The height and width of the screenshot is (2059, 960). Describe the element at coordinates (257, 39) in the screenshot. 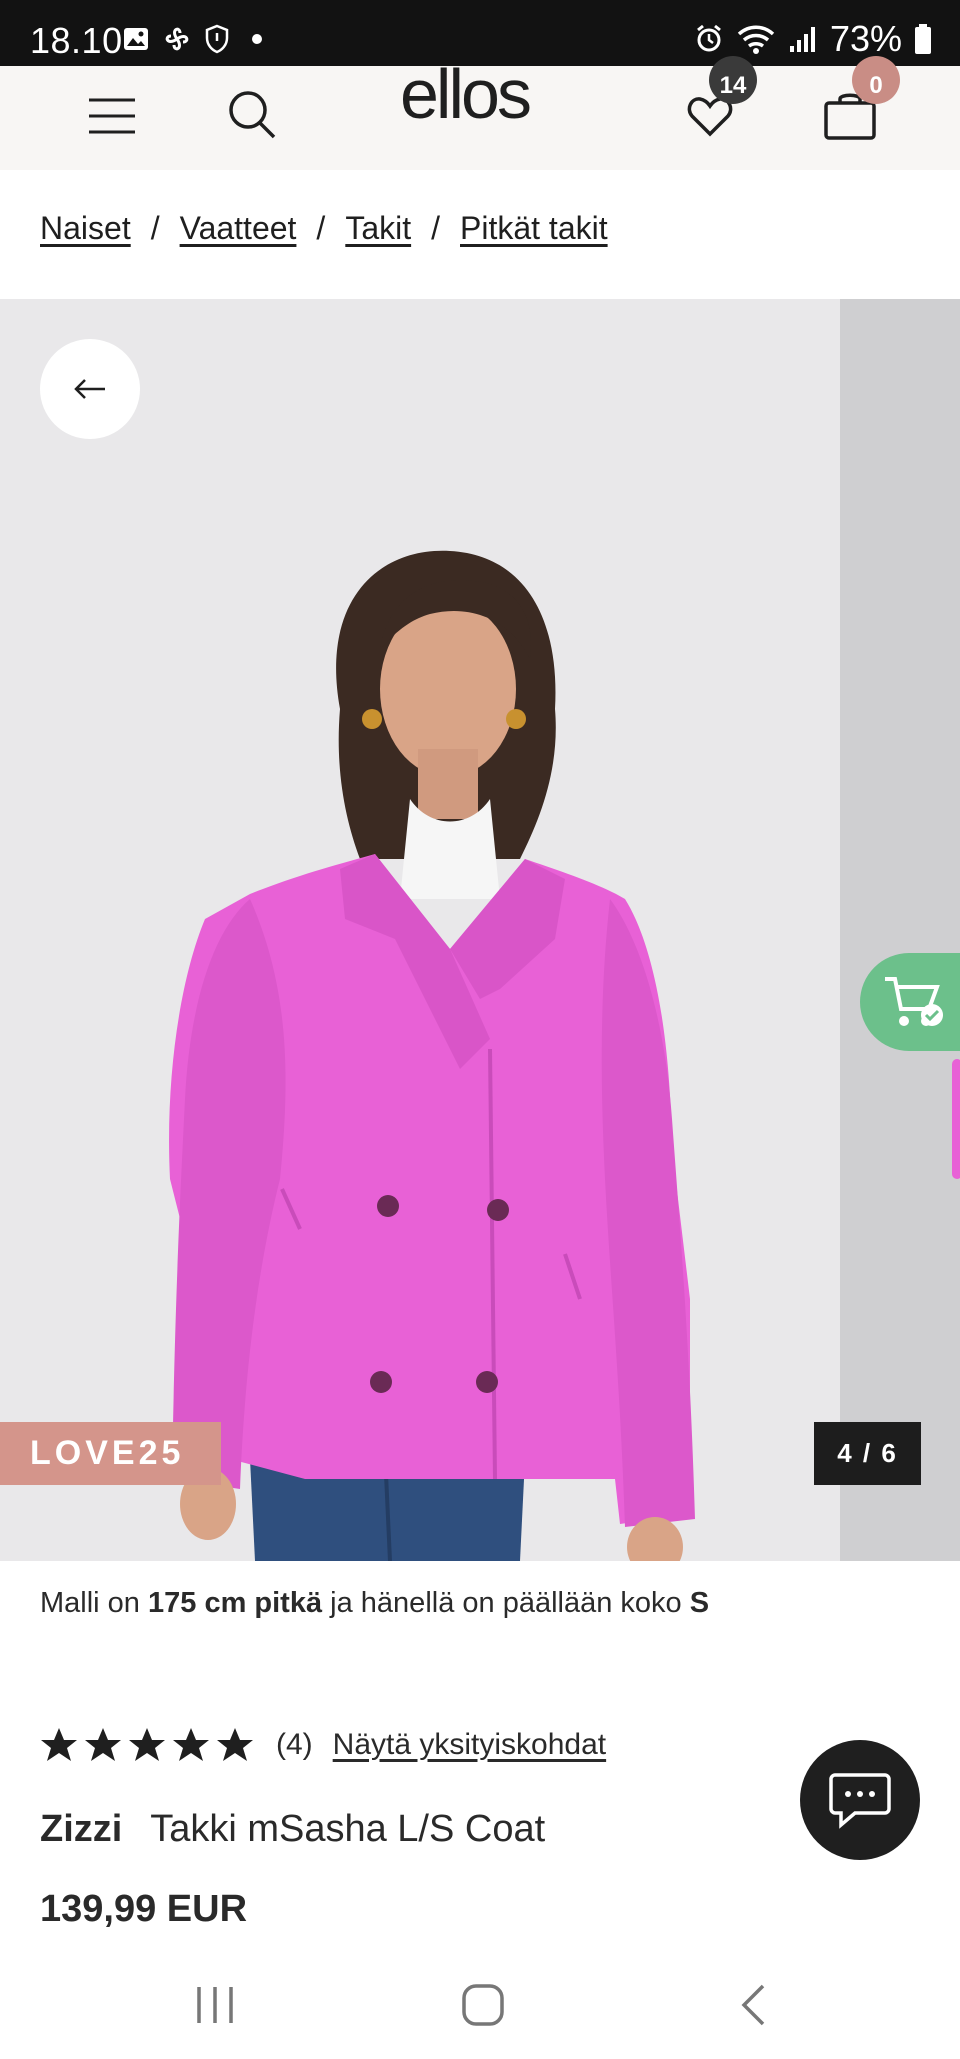

I see `notification-dot` at that location.